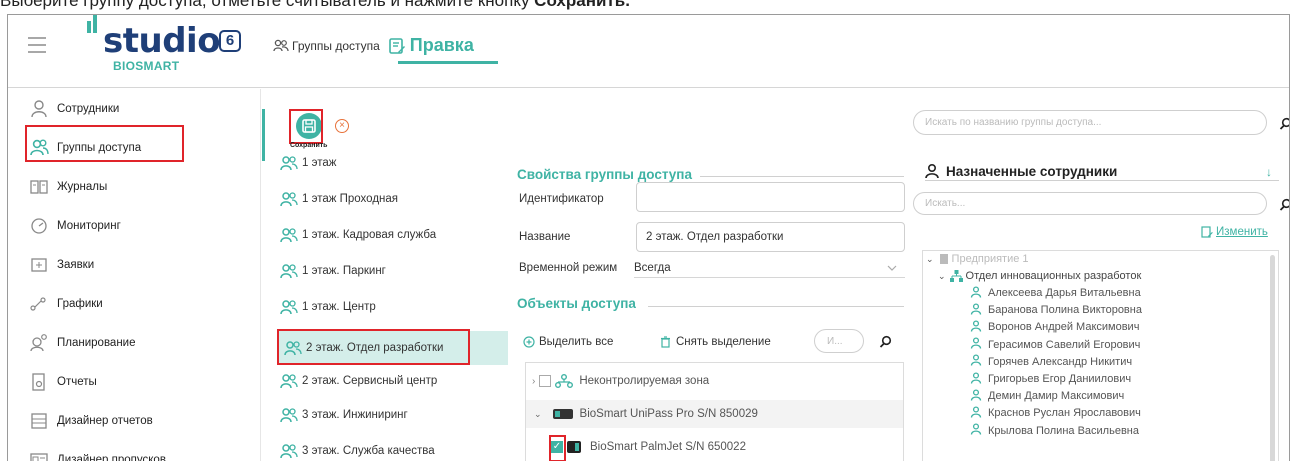  Describe the element at coordinates (561, 199) in the screenshot. I see `id-label: Идентификатор` at that location.